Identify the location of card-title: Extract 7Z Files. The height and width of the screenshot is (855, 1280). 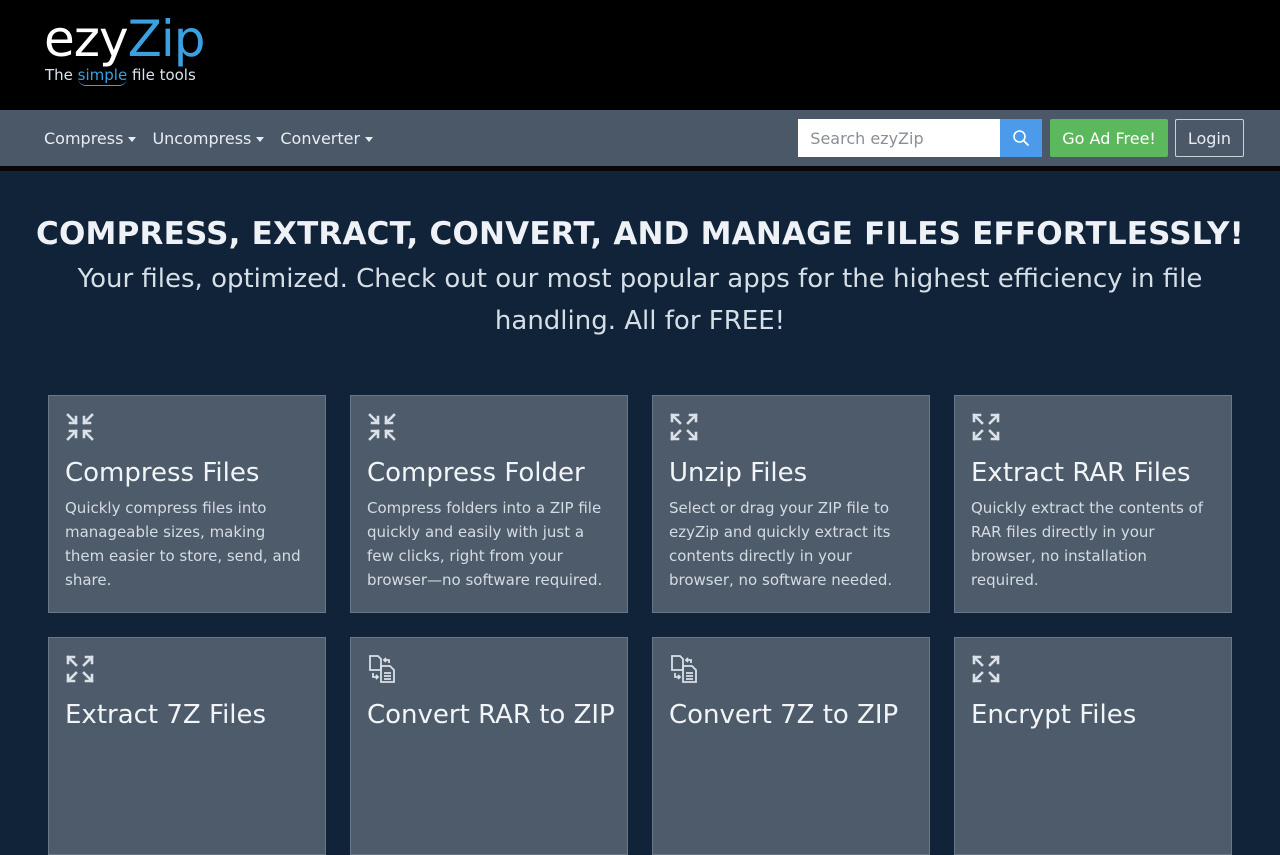
(166, 715).